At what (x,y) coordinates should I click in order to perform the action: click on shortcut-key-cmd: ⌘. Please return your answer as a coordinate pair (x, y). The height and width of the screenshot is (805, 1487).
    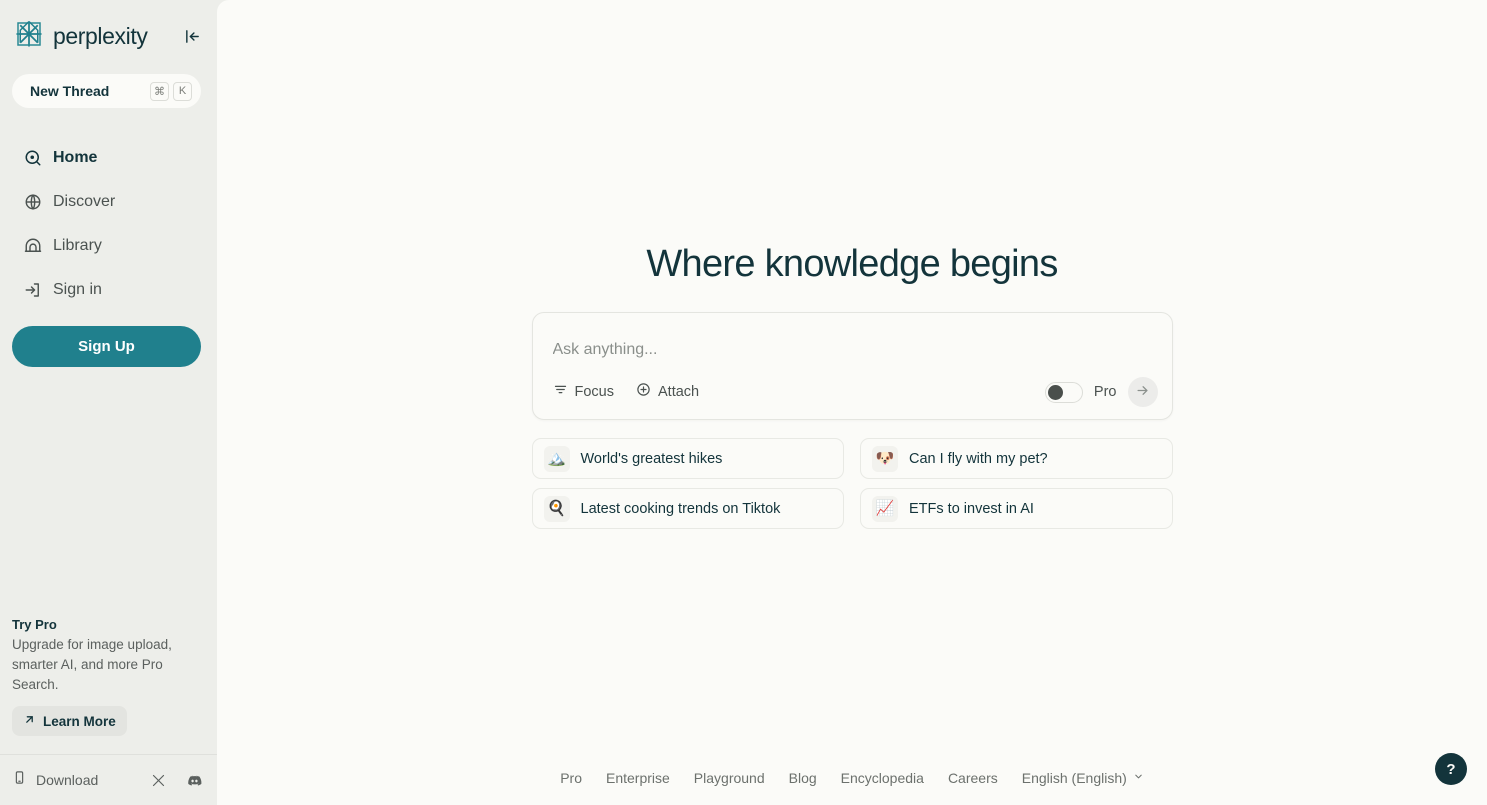
    Looking at the image, I should click on (159, 91).